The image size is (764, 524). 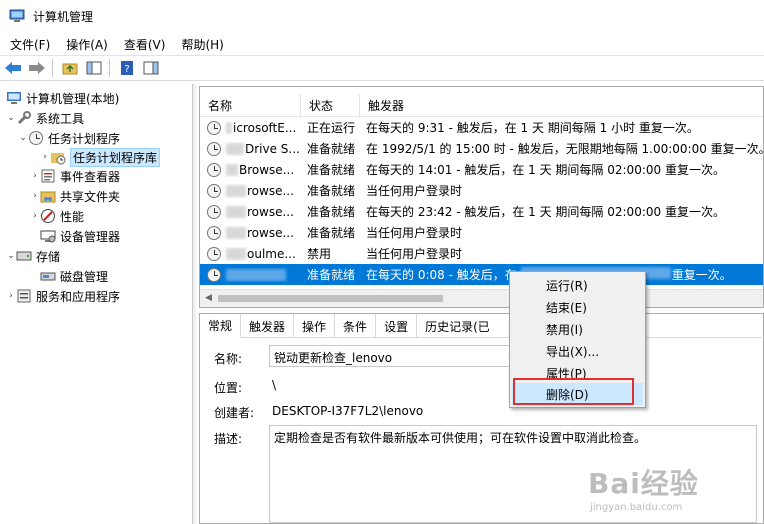 I want to click on tree-label: 任务计划程序库, so click(x=115, y=157).